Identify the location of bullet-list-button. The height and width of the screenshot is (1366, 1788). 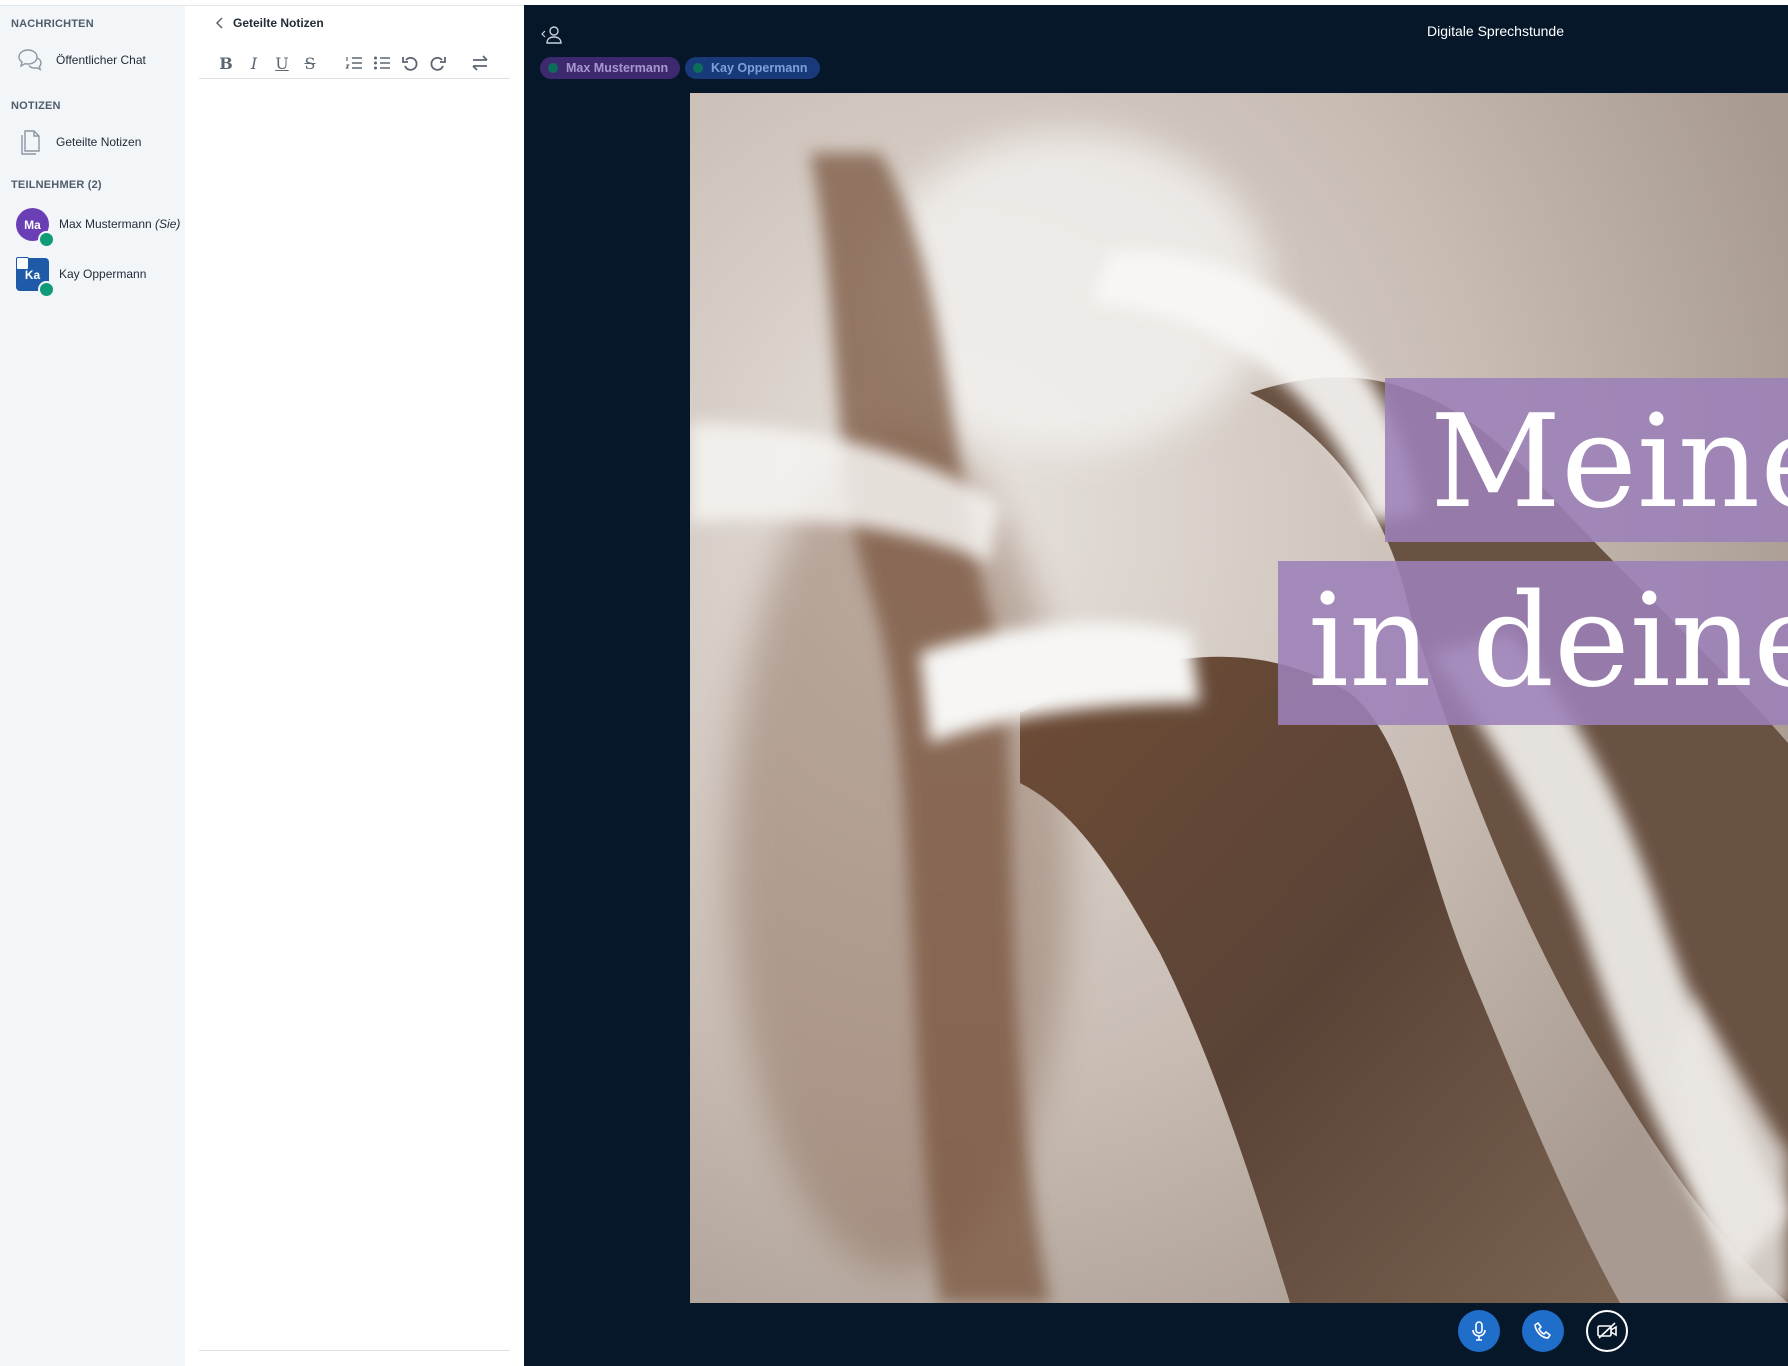
(382, 63).